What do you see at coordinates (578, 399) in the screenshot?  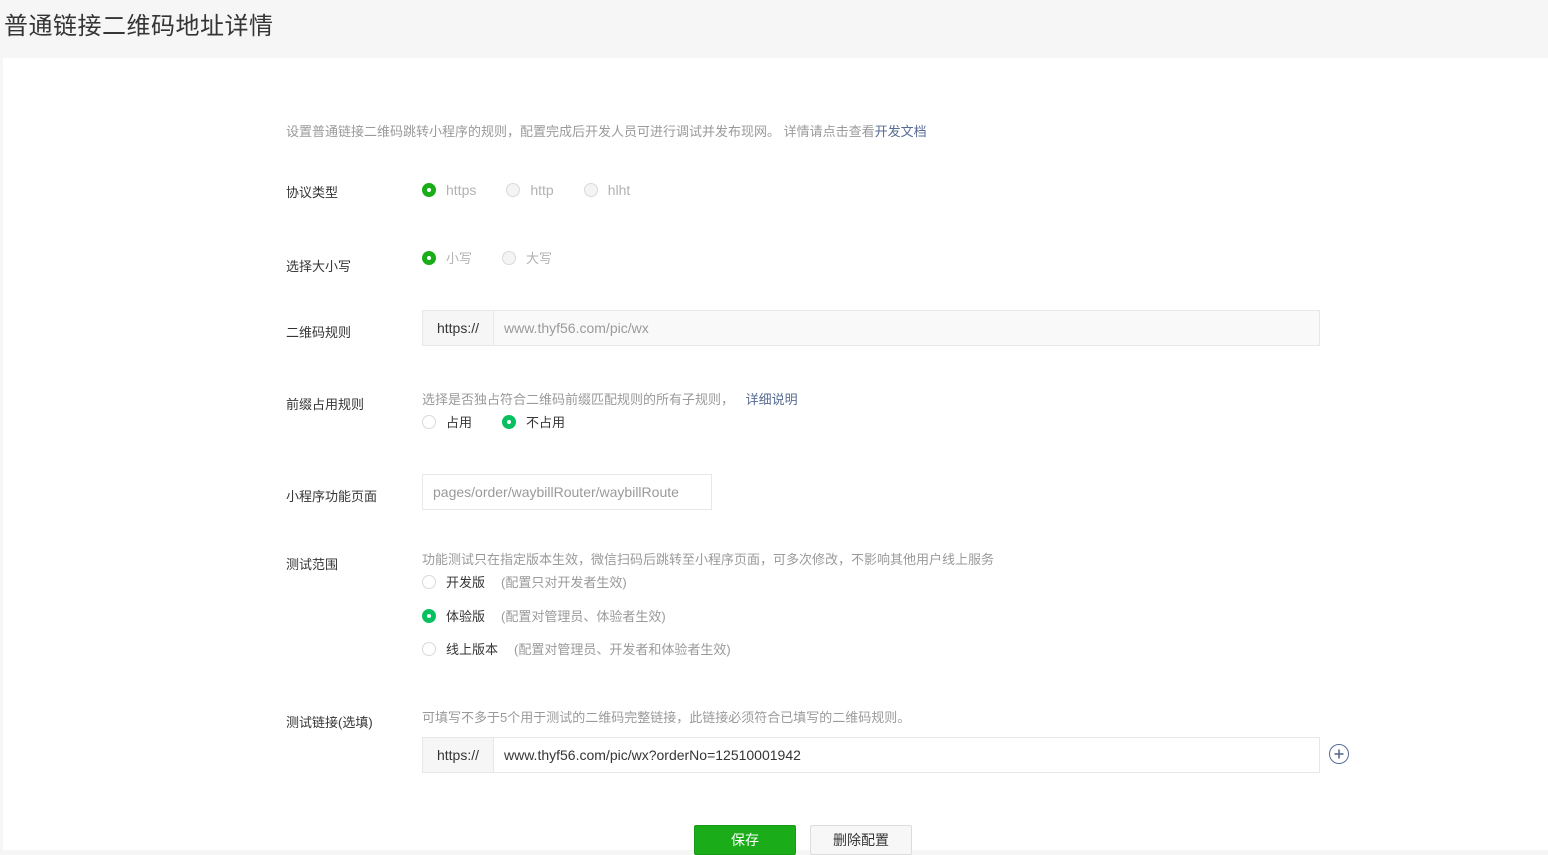 I see `prefix-rule-hint-text: 选择是否独占符合二维码前缀匹配规则的所有子规则，` at bounding box center [578, 399].